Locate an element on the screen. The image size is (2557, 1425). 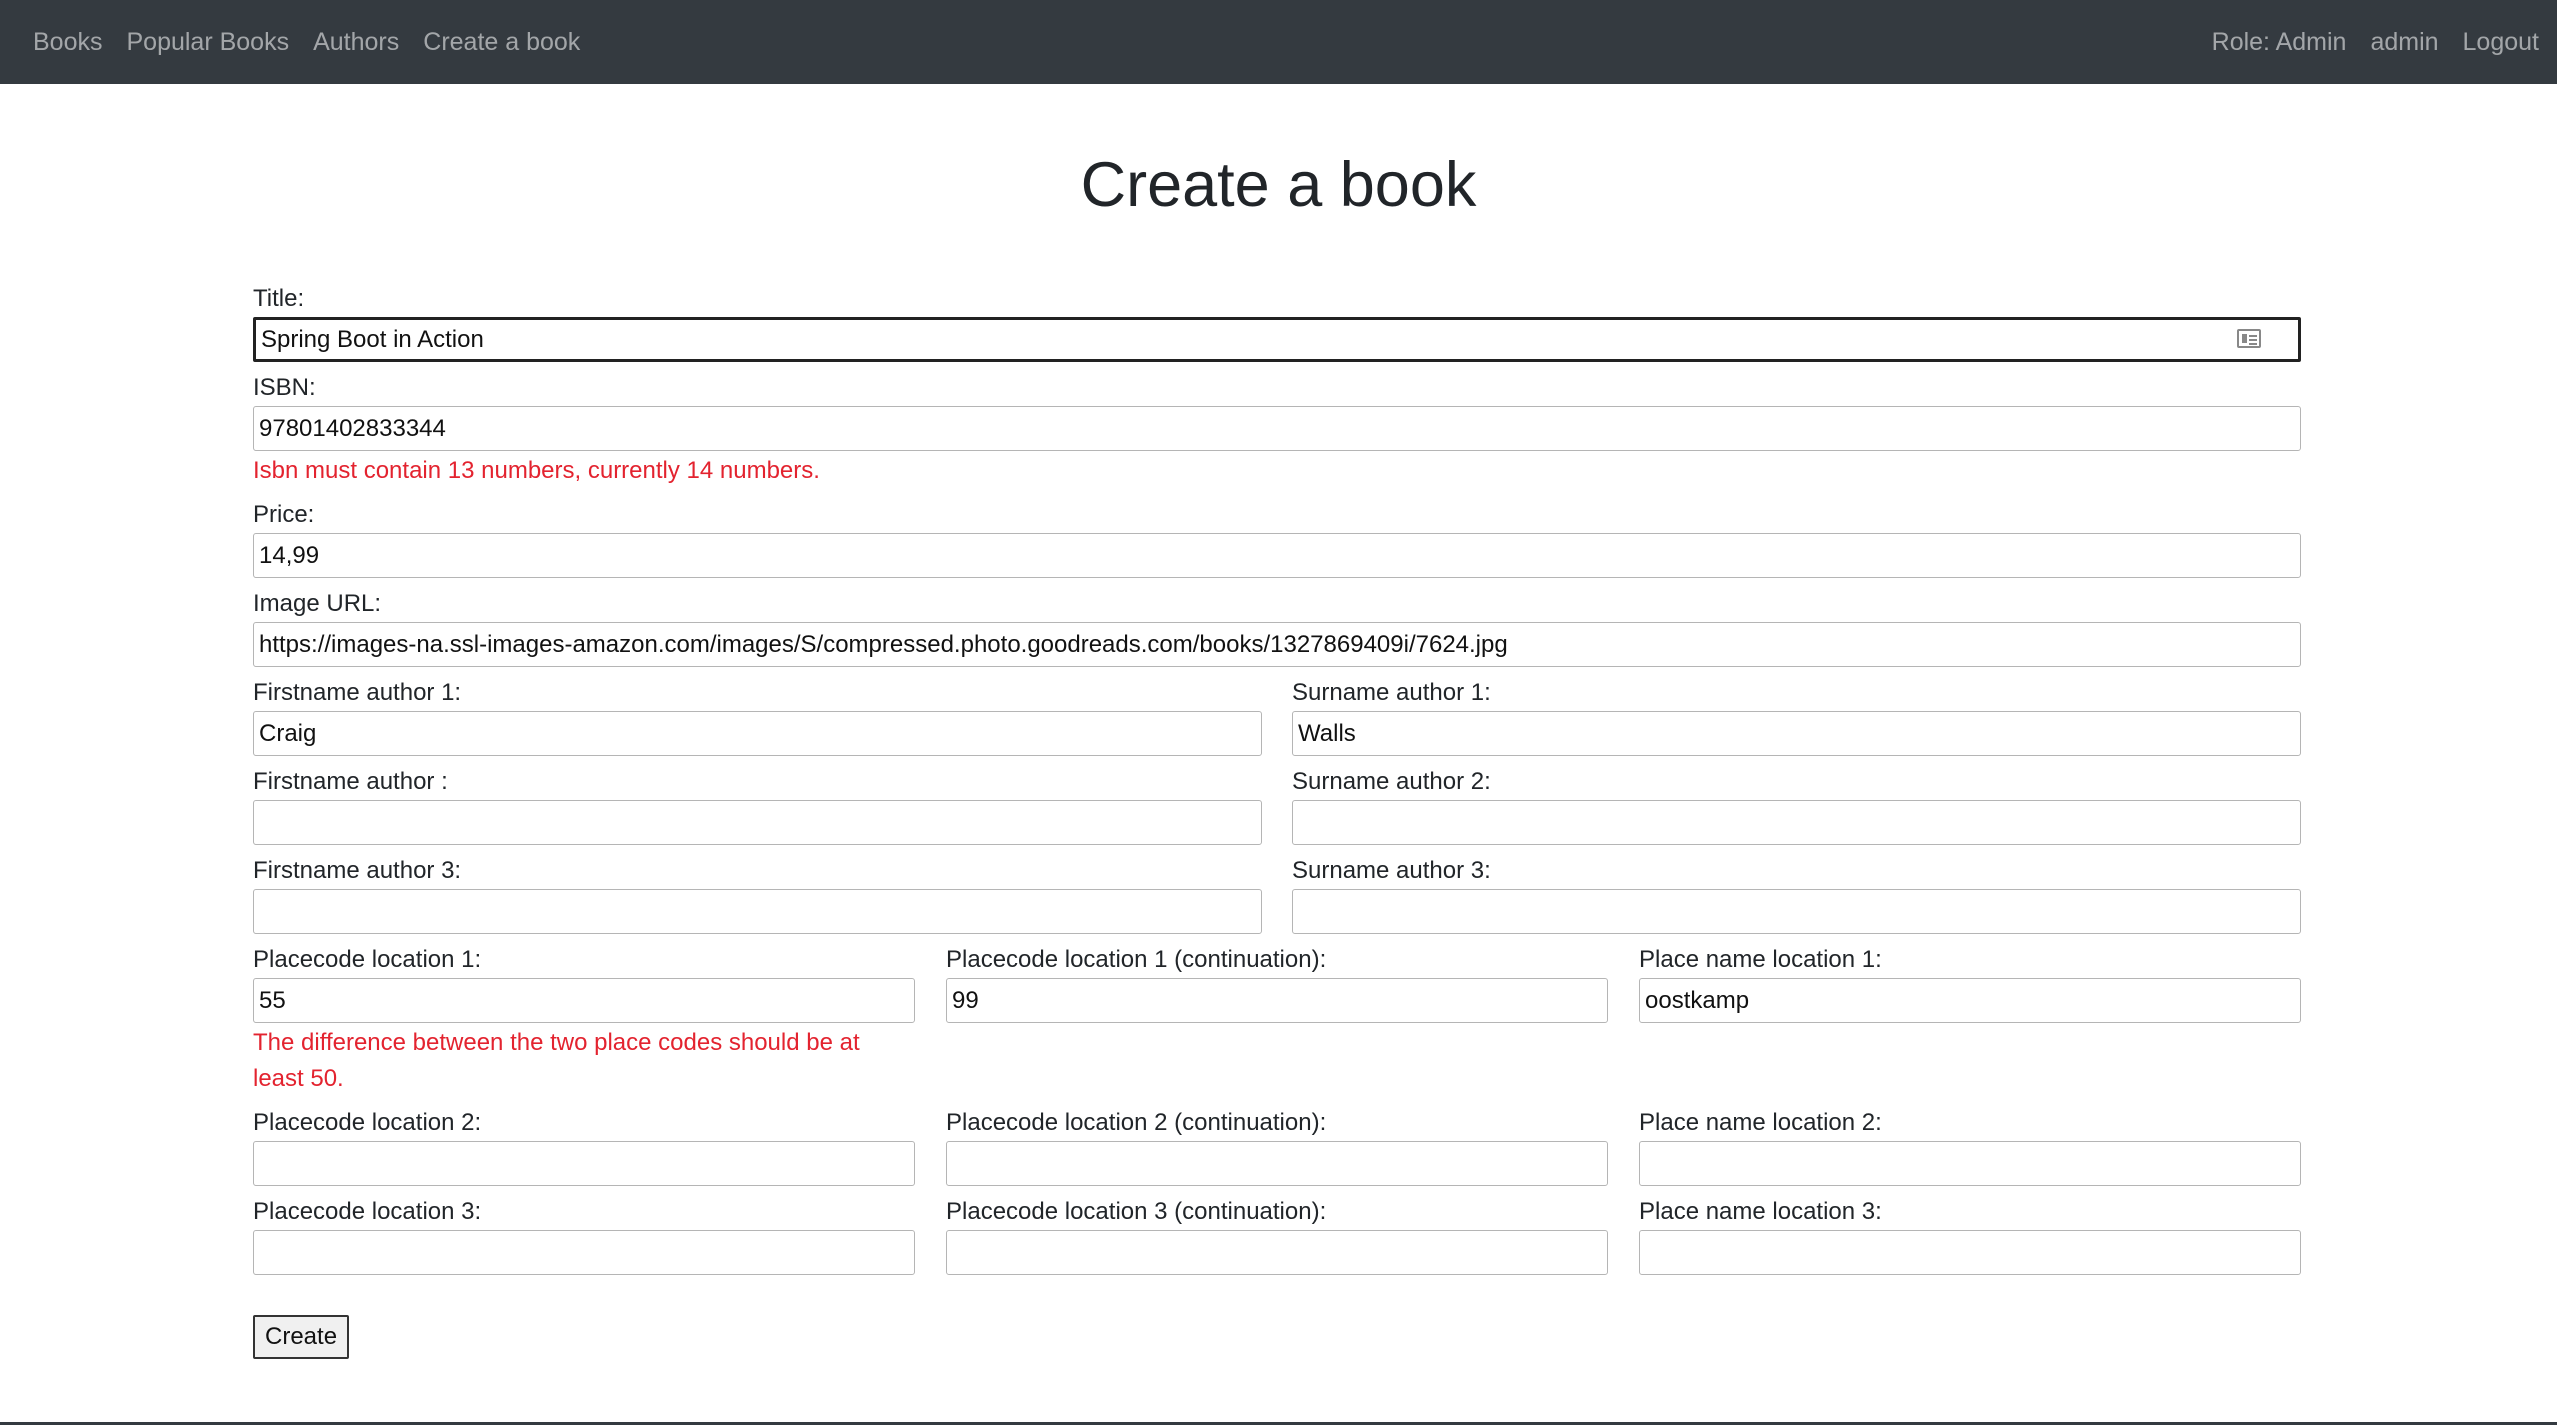
isbn-input is located at coordinates (1277, 428).